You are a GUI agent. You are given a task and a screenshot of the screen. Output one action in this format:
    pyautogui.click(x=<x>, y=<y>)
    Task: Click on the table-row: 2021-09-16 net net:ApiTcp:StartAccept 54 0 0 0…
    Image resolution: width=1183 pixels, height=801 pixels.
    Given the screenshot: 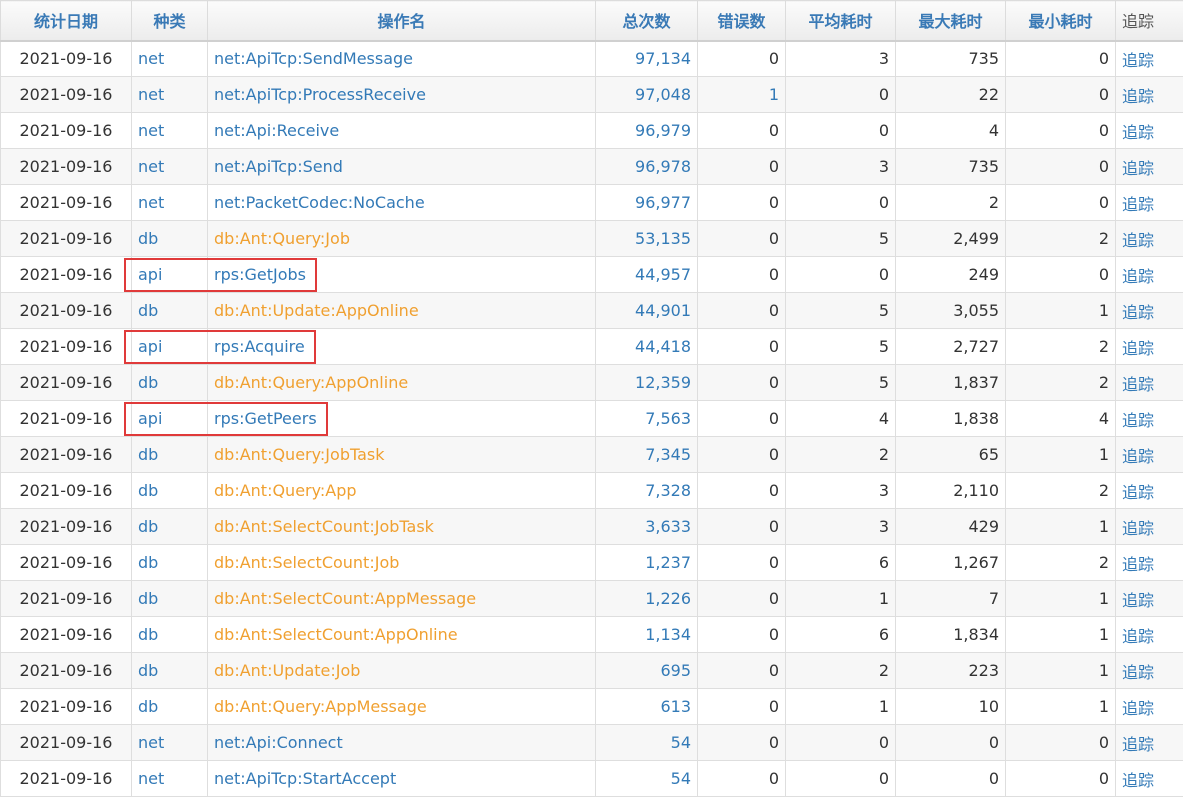 What is the action you would take?
    pyautogui.click(x=591, y=778)
    